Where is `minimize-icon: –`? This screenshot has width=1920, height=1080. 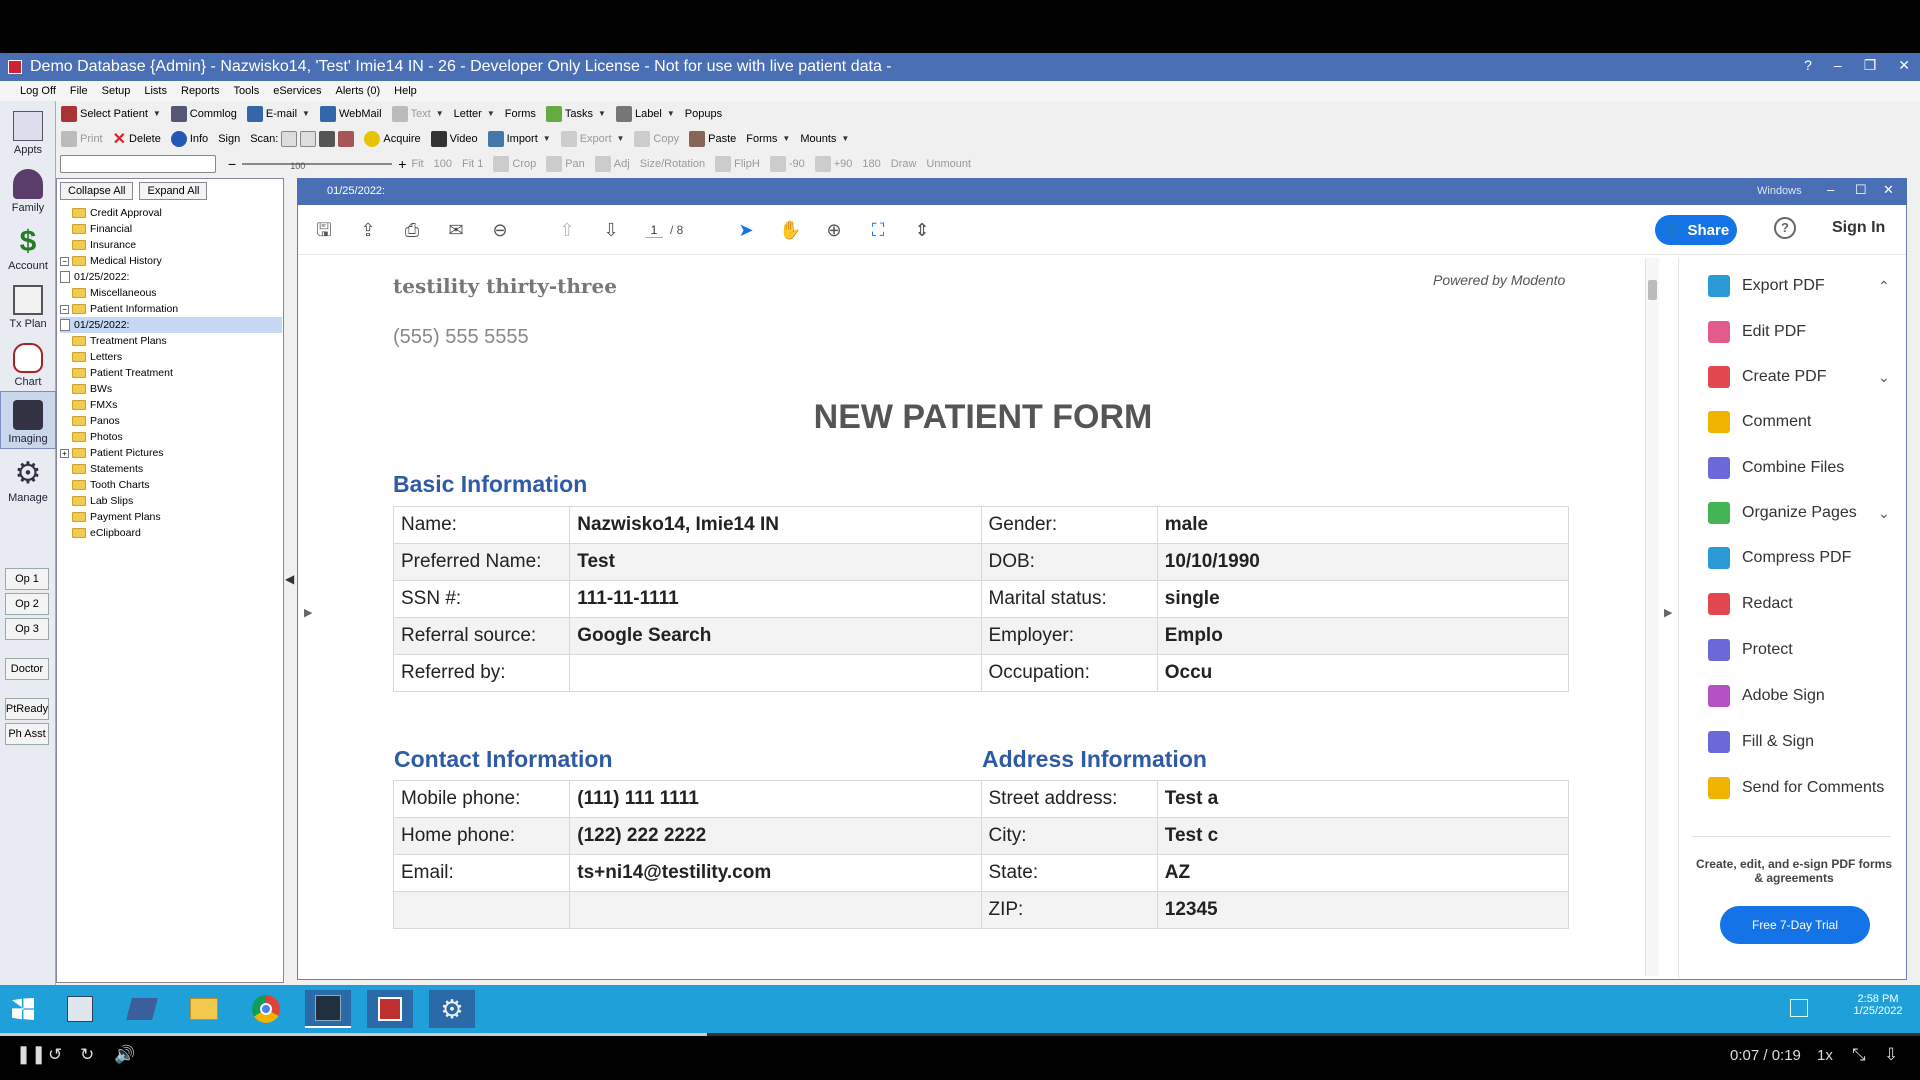 minimize-icon: – is located at coordinates (1838, 65).